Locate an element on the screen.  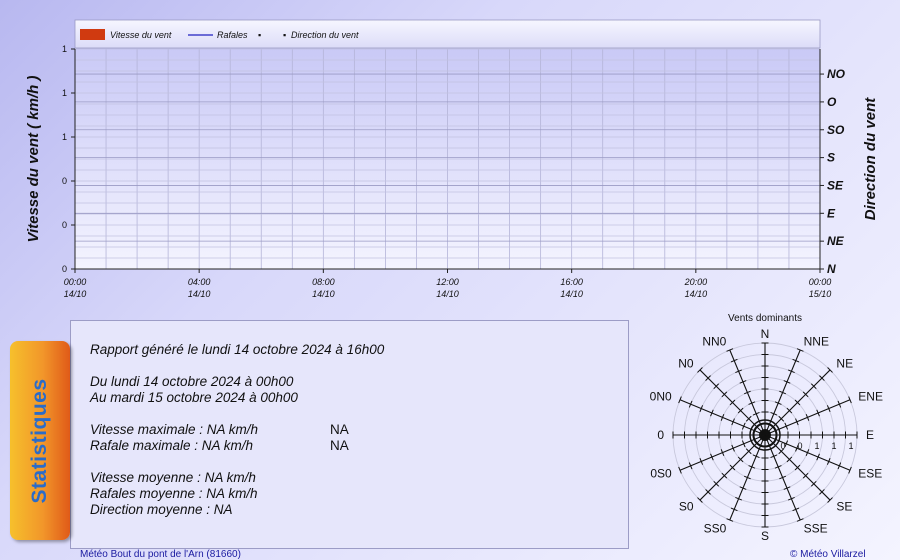
wind-rose-direction-label: ESE is located at coordinates (870, 474).